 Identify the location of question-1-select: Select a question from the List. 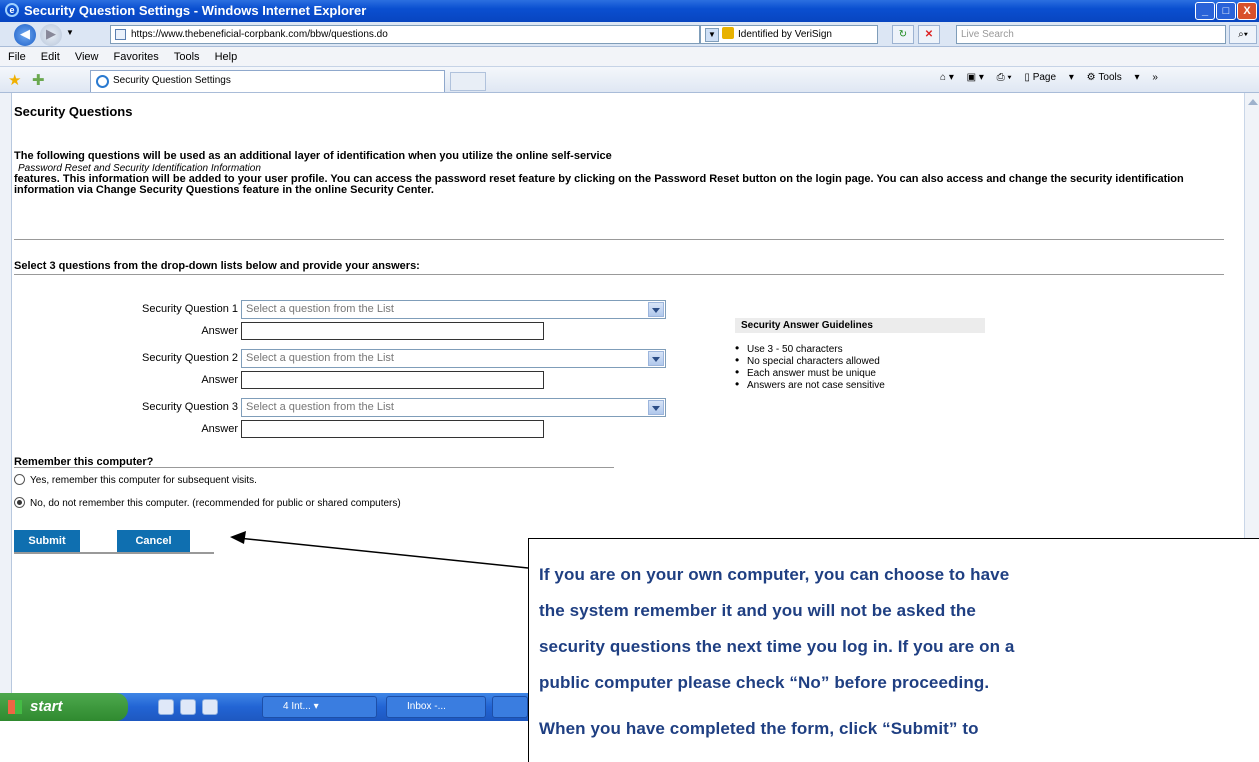
(453, 309).